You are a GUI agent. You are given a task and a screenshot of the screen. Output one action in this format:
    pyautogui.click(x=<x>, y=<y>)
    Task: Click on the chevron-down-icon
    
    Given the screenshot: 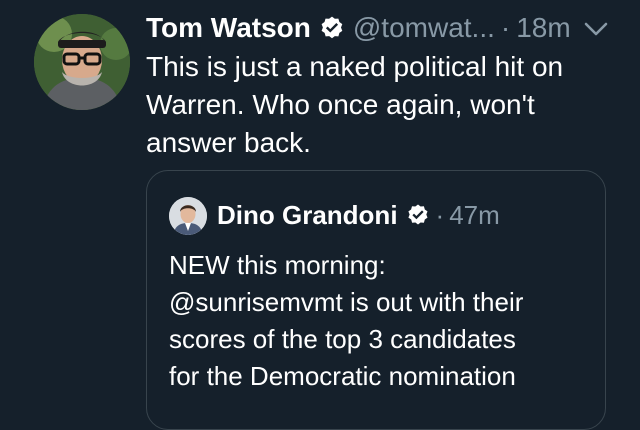 What is the action you would take?
    pyautogui.click(x=596, y=29)
    